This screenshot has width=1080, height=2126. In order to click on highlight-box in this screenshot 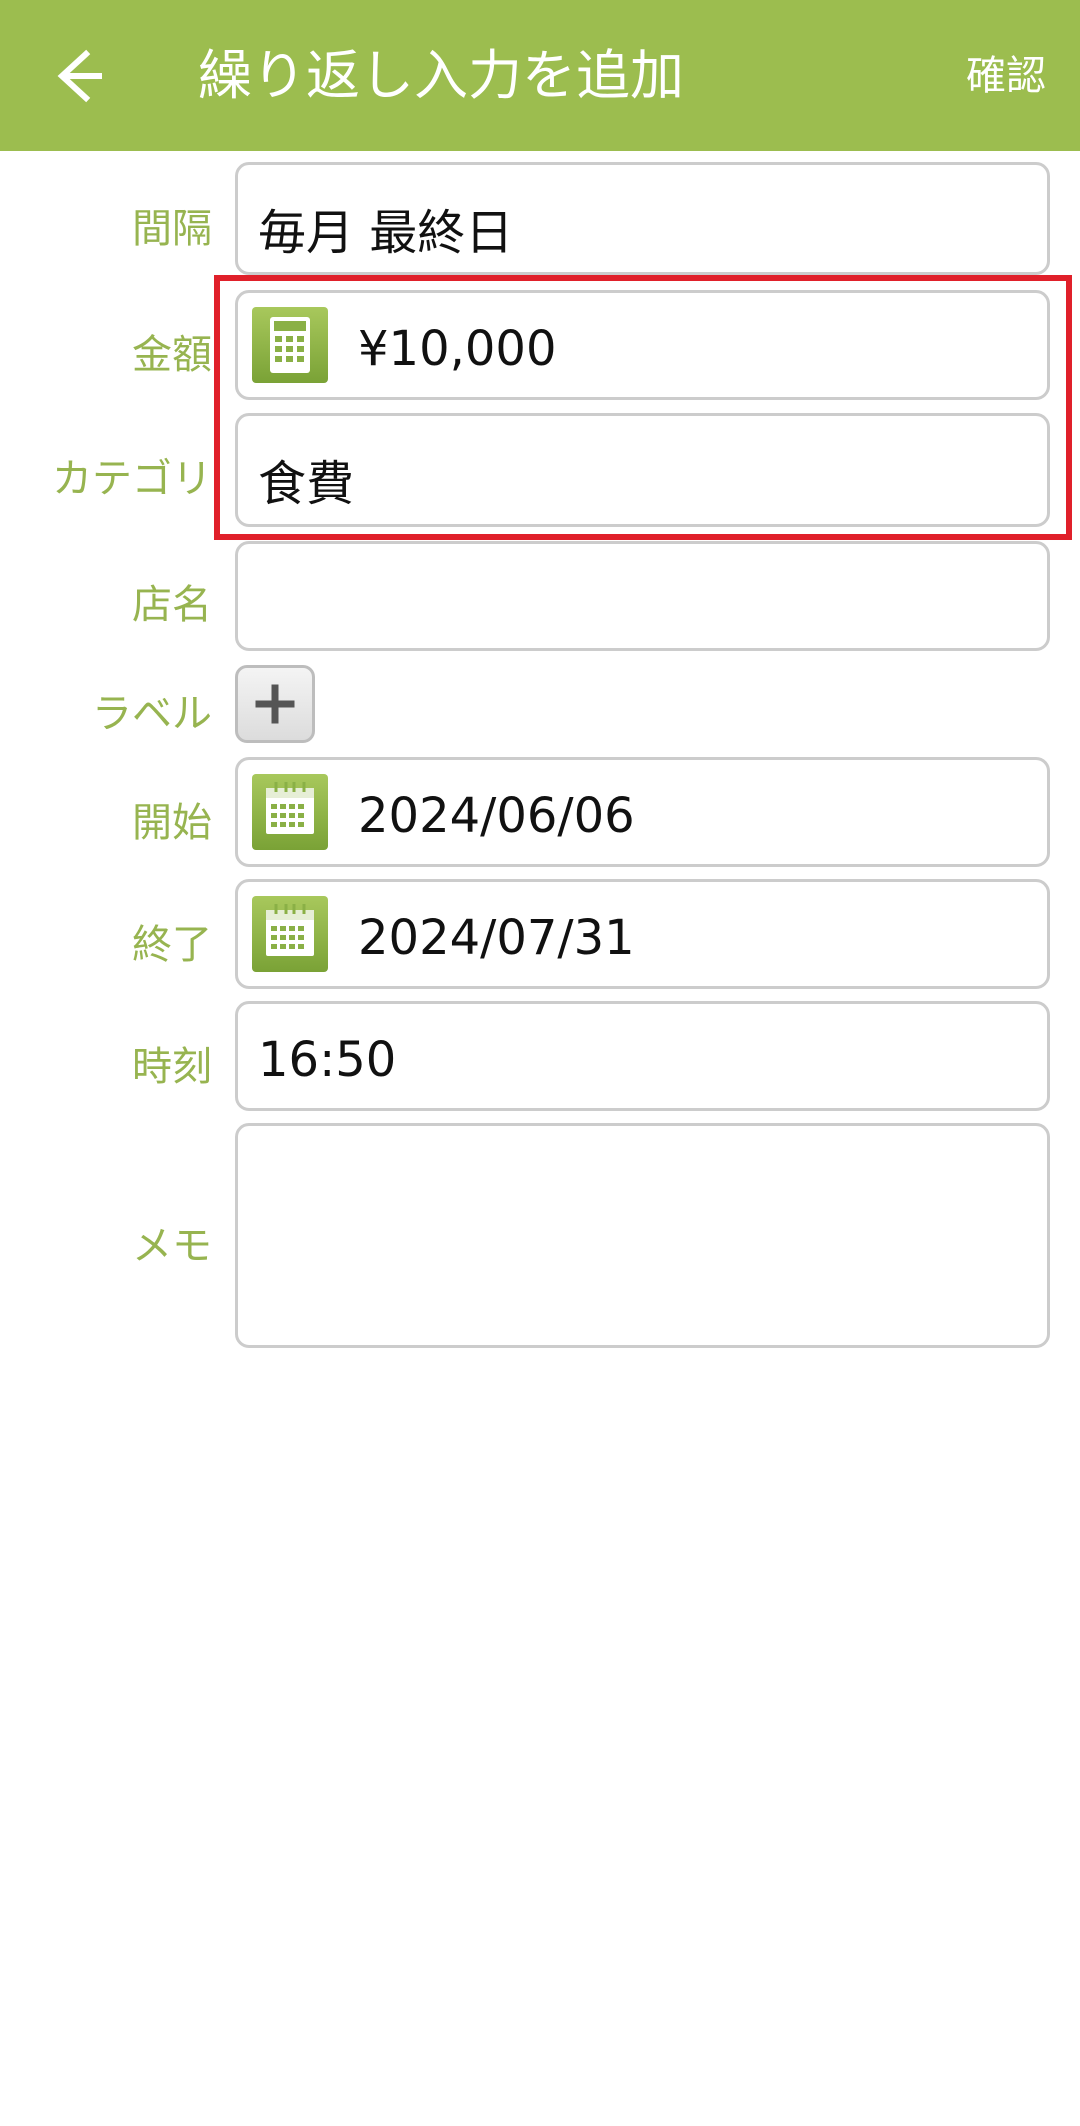, I will do `click(643, 407)`.